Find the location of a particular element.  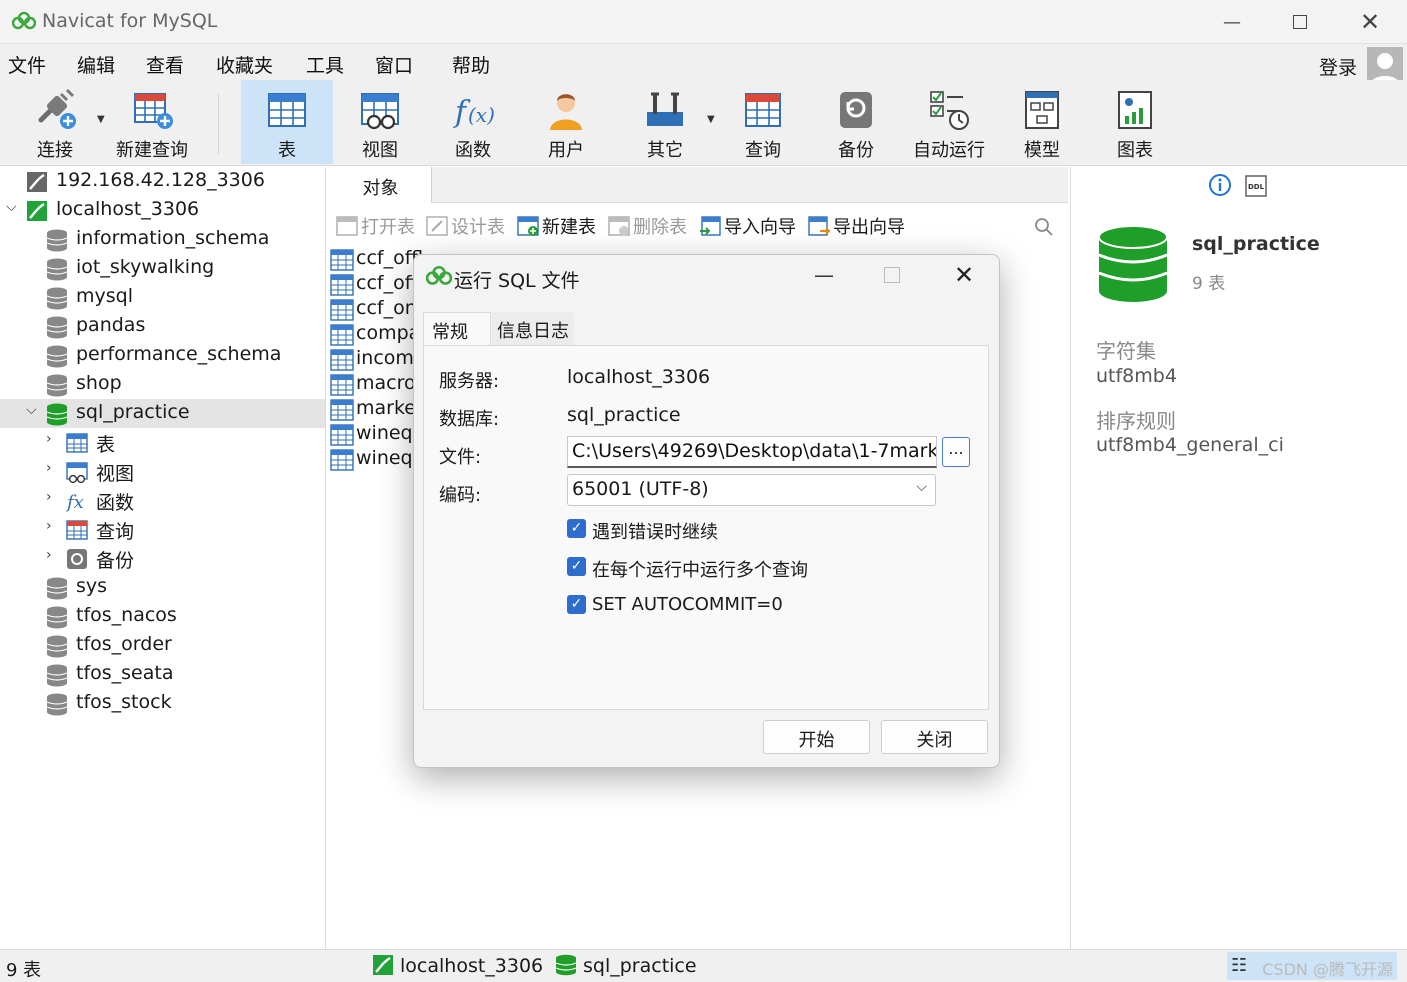

tree-database-label: mysql is located at coordinates (104, 296).